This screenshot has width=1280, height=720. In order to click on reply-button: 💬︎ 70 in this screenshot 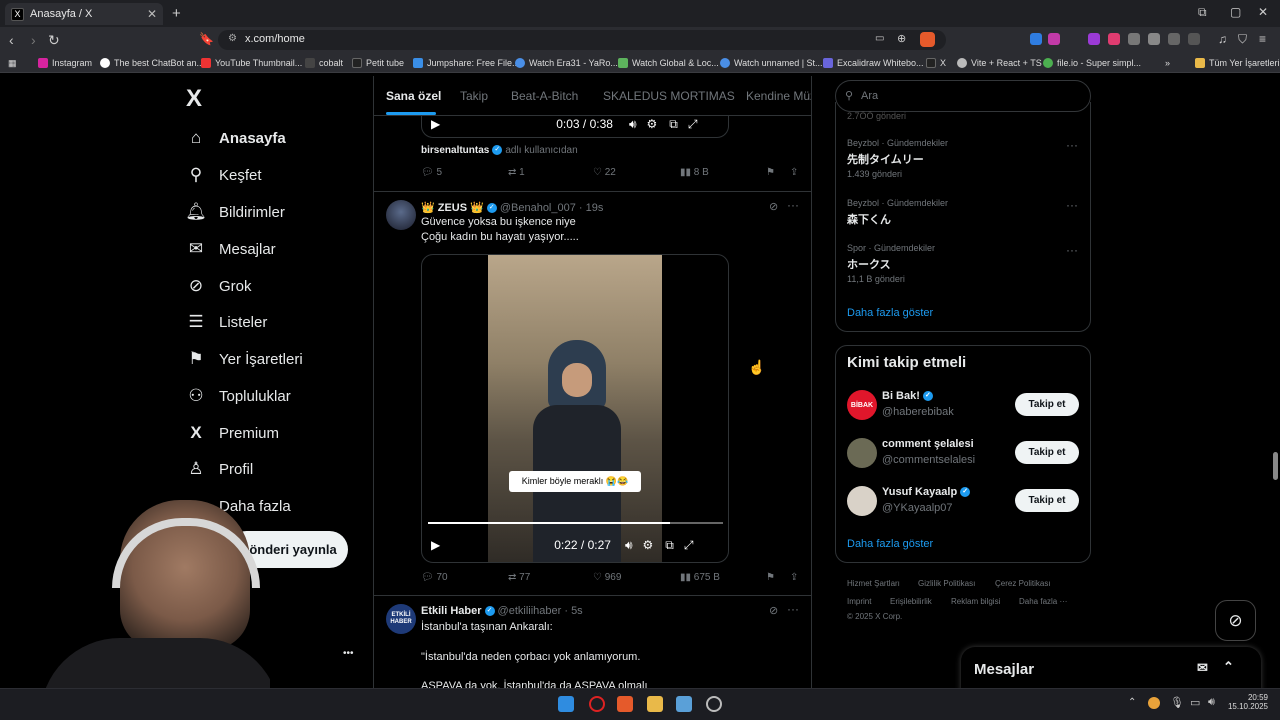, I will do `click(434, 577)`.